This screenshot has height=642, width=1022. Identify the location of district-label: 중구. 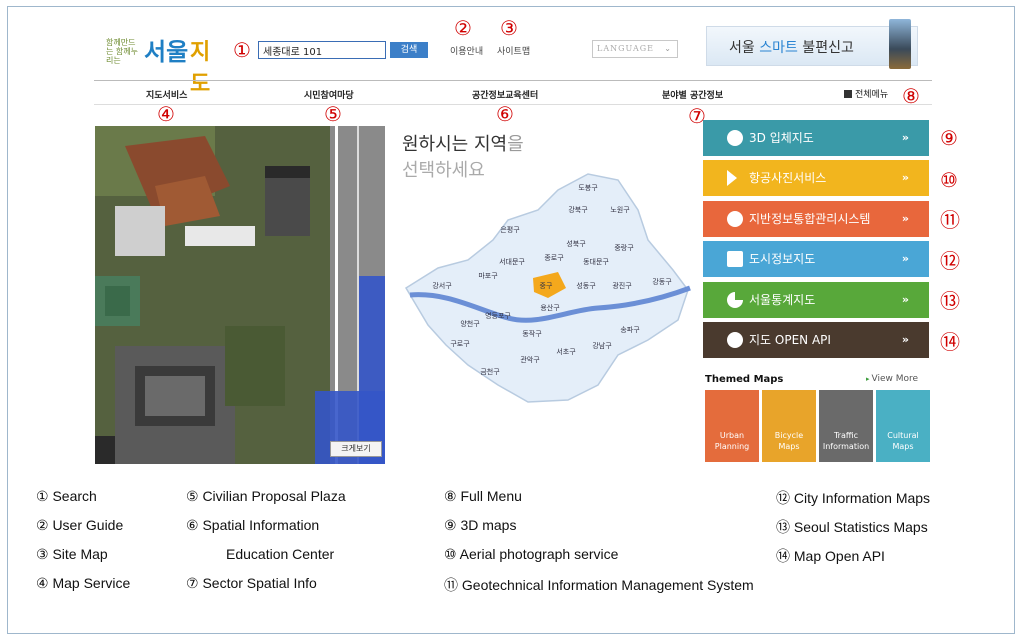
(546, 286).